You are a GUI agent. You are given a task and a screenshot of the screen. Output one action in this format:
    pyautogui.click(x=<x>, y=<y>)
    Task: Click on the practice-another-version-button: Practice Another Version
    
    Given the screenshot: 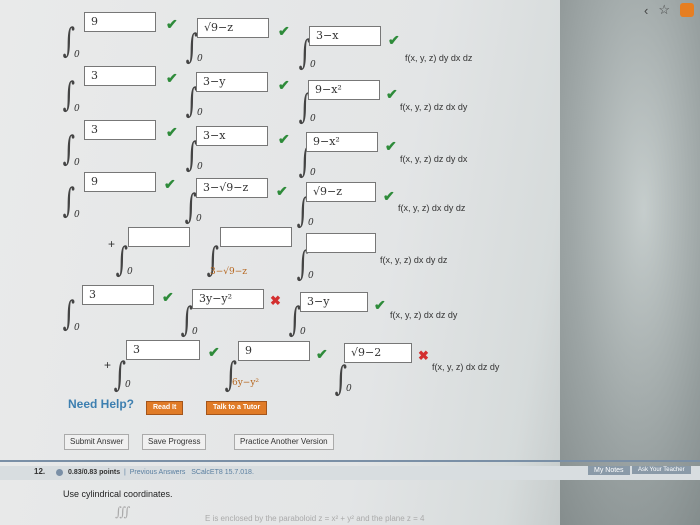 What is the action you would take?
    pyautogui.click(x=284, y=442)
    